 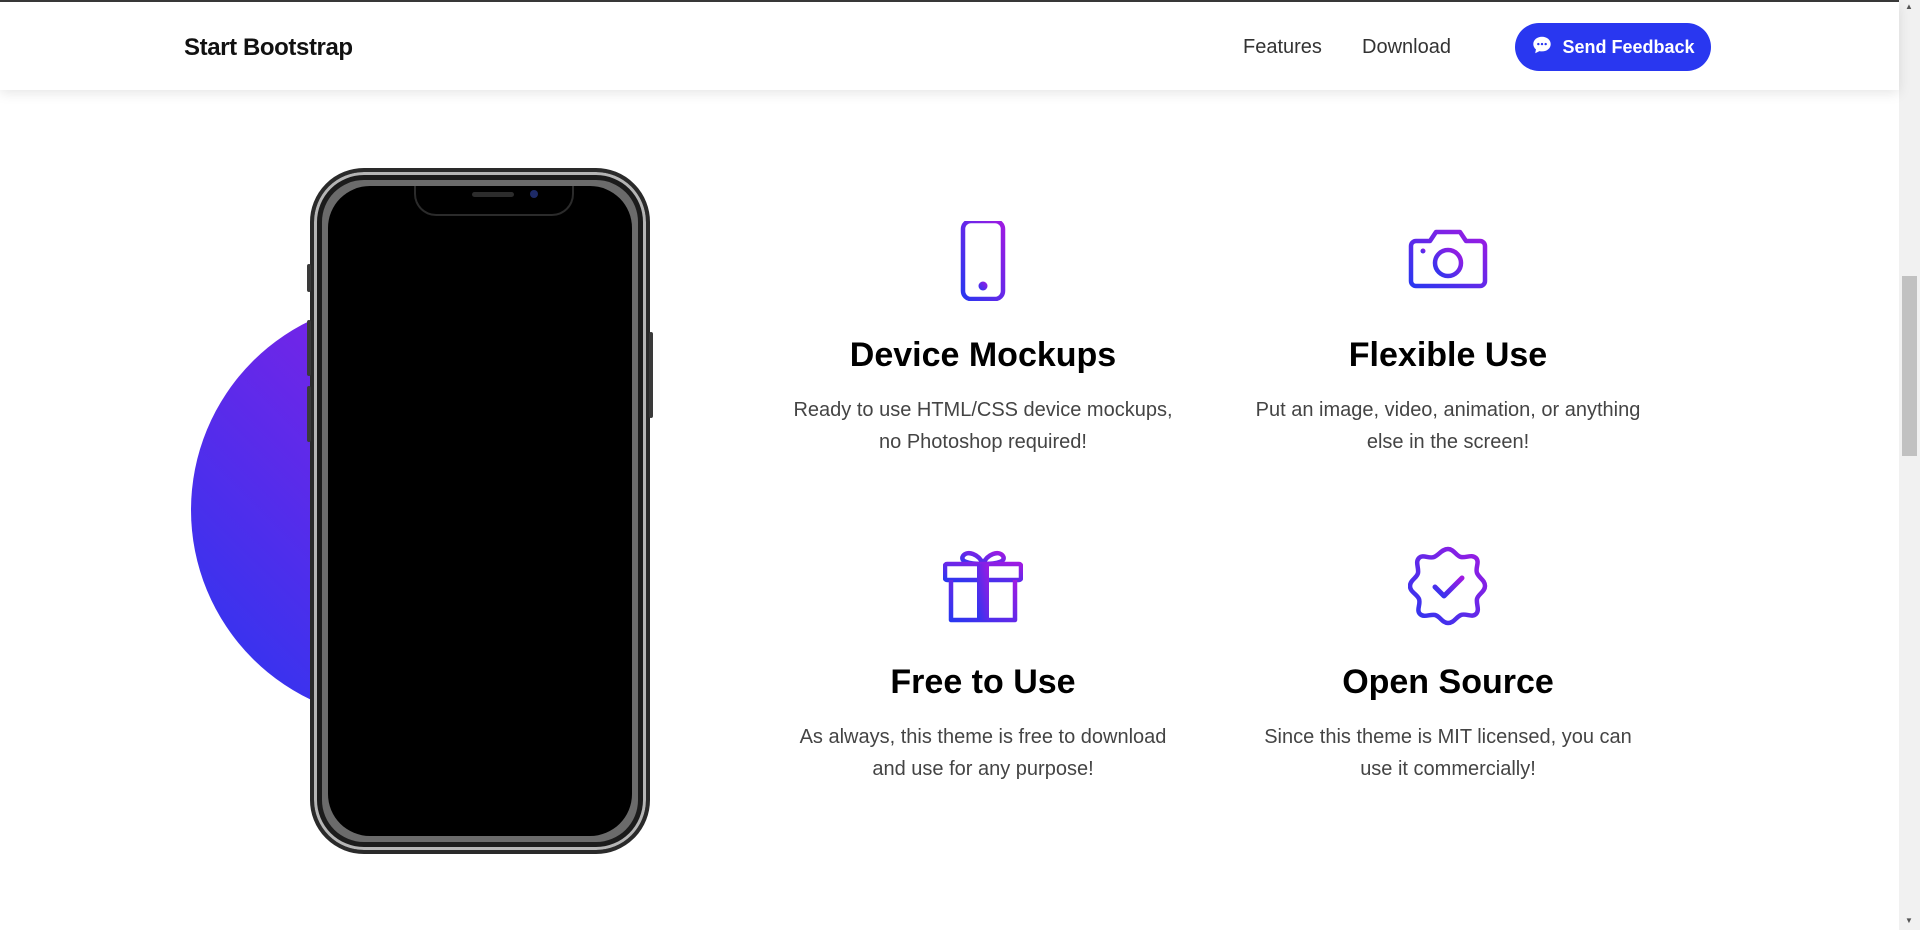 I want to click on feature-title: Flexible Use, so click(x=1448, y=355).